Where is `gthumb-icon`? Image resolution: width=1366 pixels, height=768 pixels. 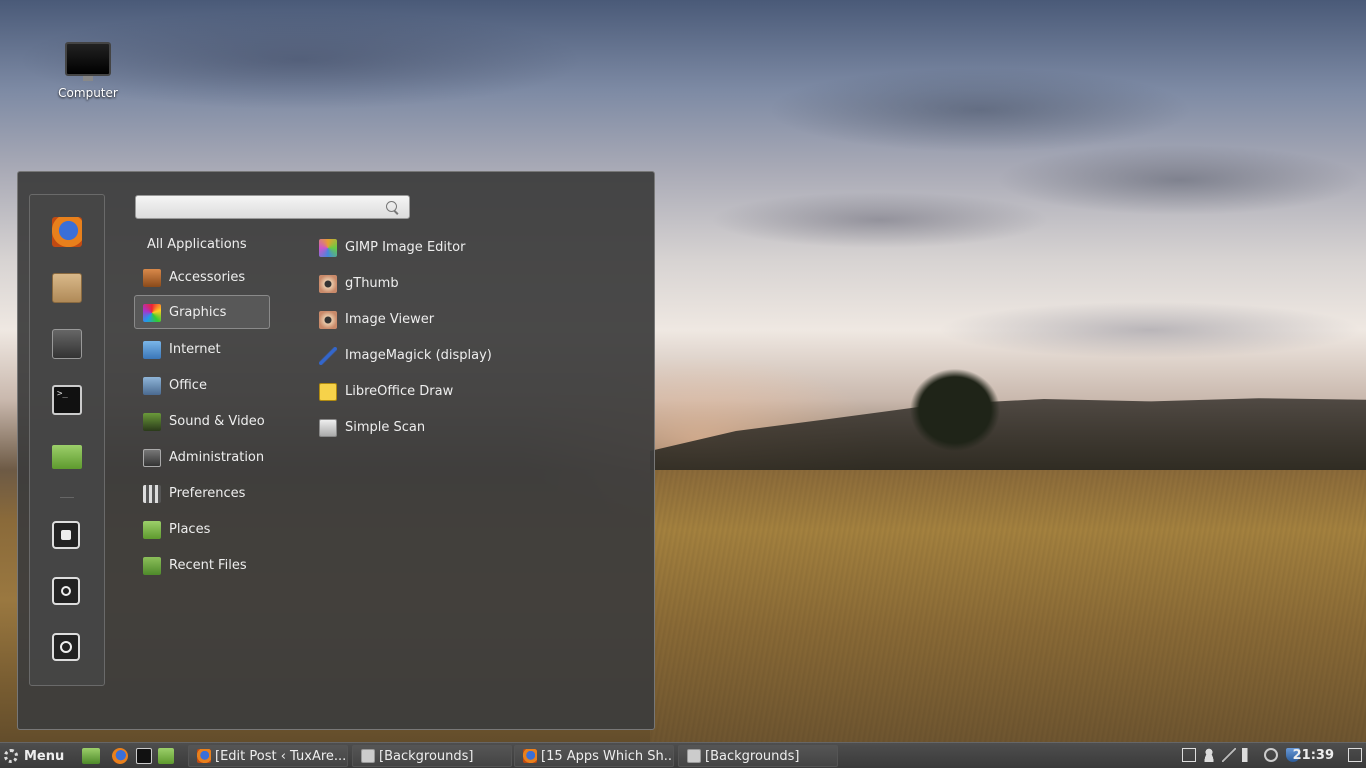 gthumb-icon is located at coordinates (328, 284).